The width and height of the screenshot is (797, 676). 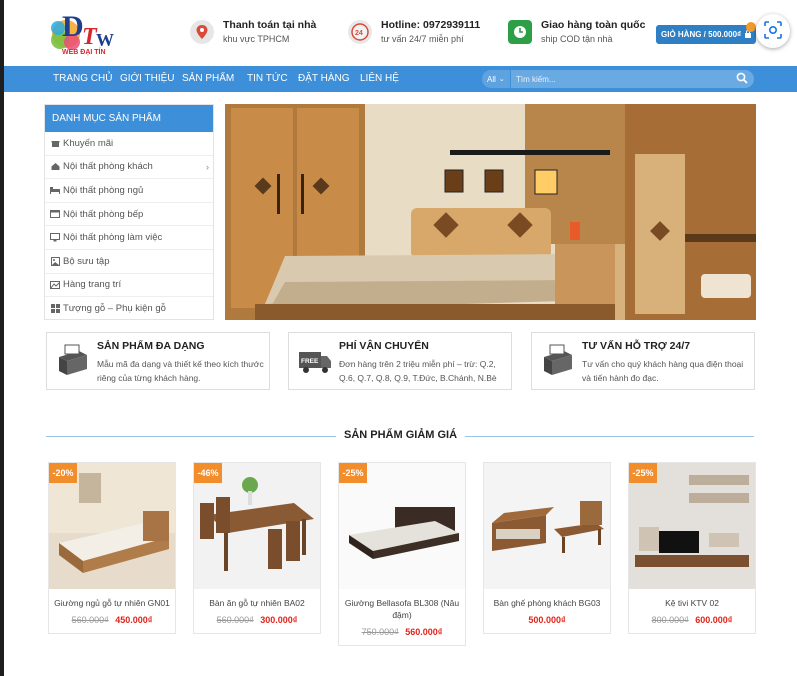 I want to click on sidebar-item-label: Khuyến mãi, so click(x=88, y=143).